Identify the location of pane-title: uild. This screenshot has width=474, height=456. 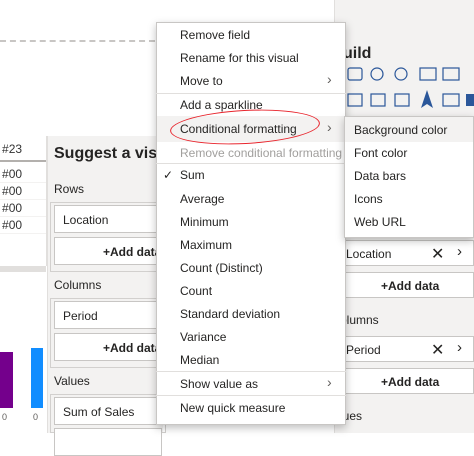
(357, 53).